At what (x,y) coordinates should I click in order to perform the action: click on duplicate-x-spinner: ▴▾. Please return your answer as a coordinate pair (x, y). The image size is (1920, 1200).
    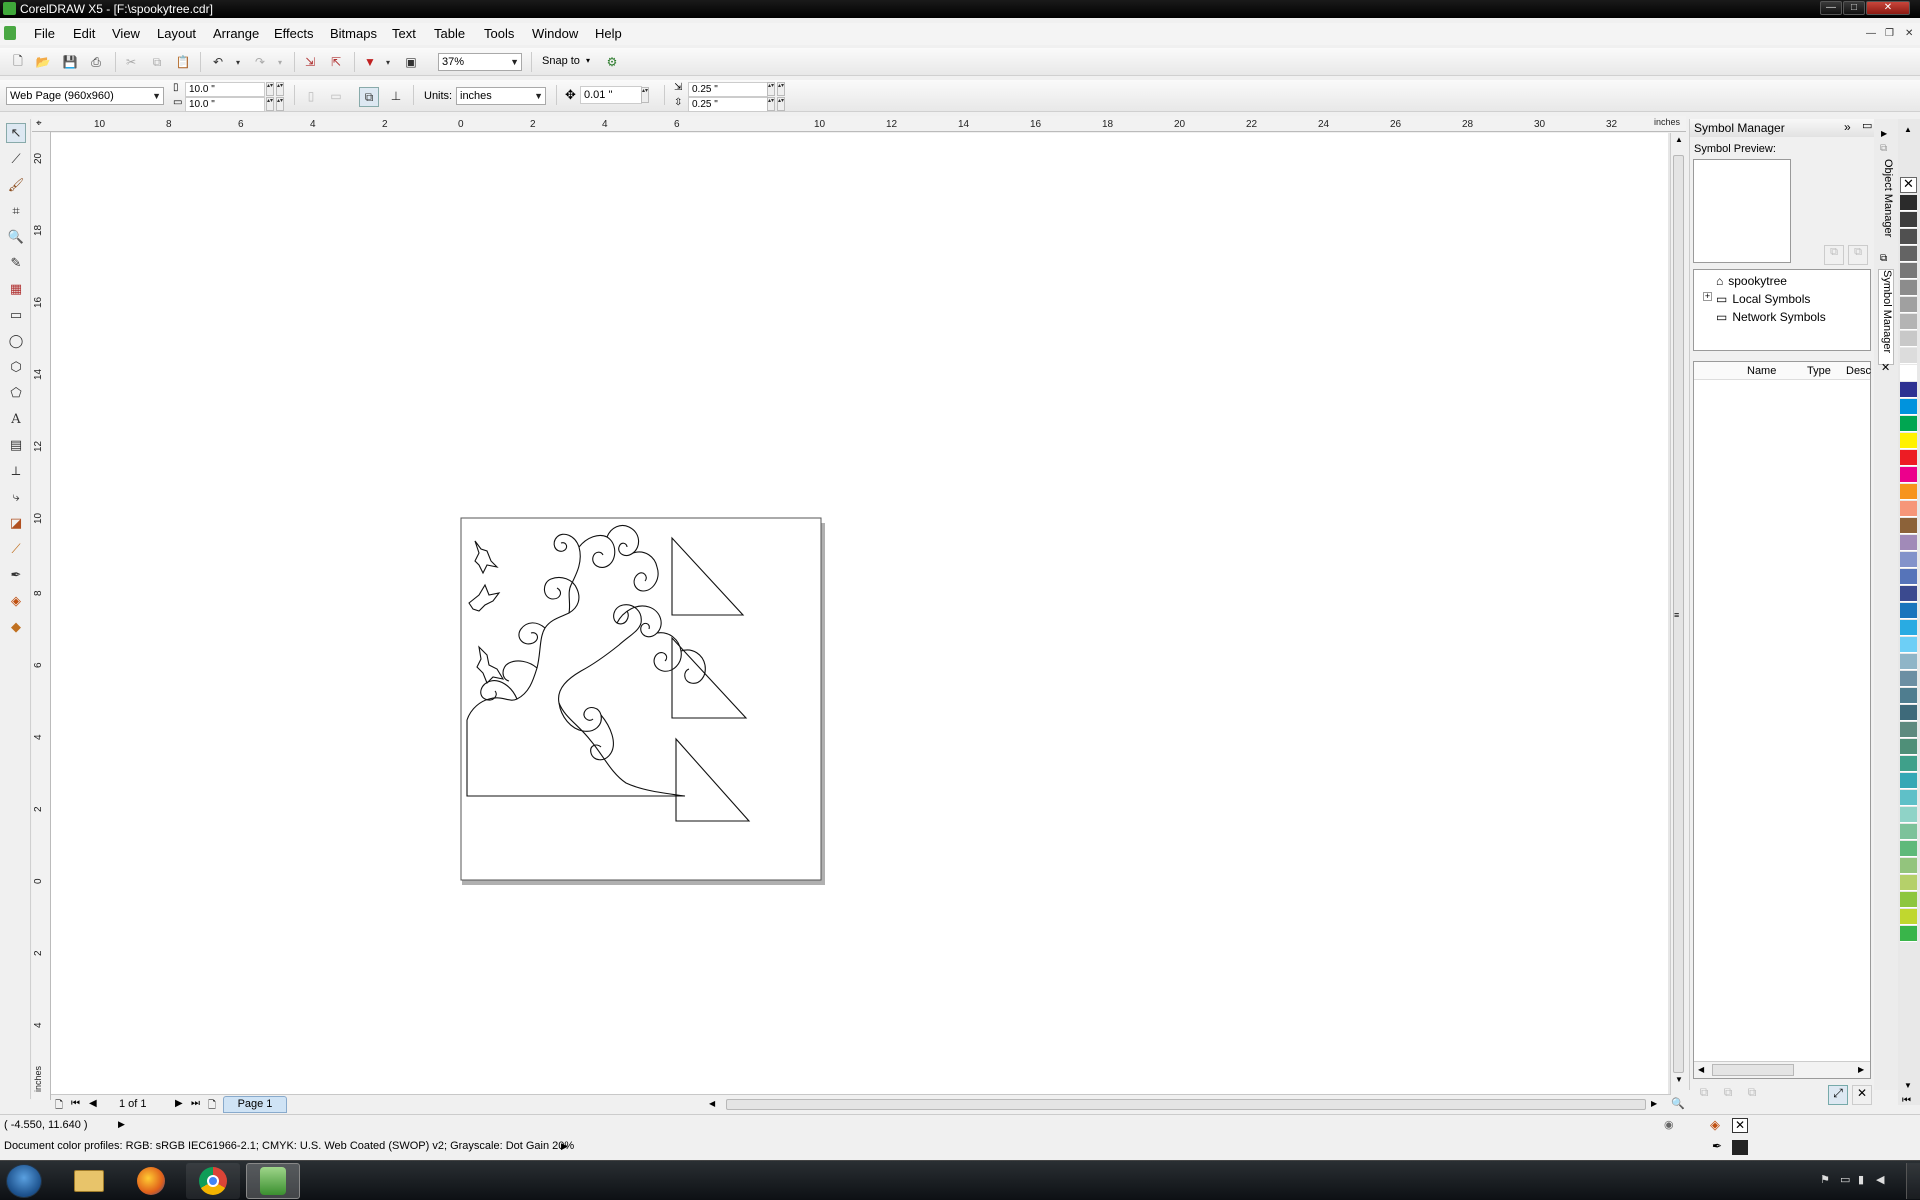
    Looking at the image, I should click on (771, 89).